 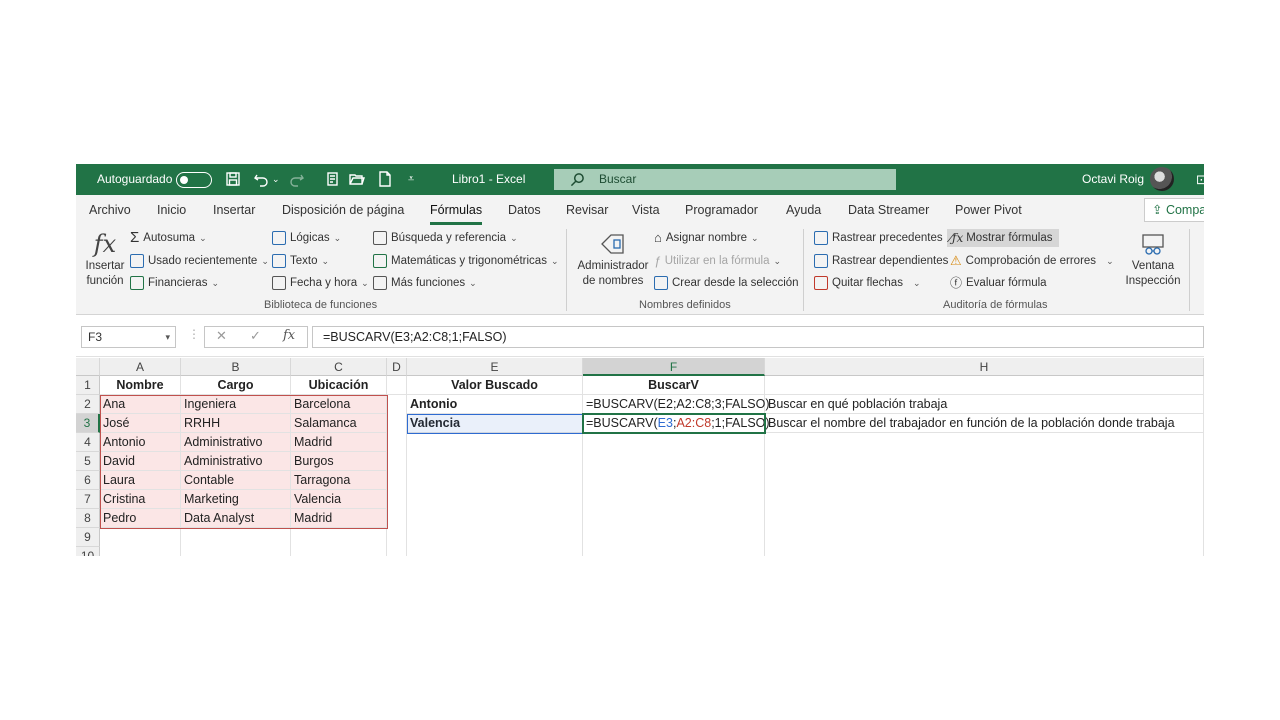 I want to click on undo-icon, so click(x=261, y=179).